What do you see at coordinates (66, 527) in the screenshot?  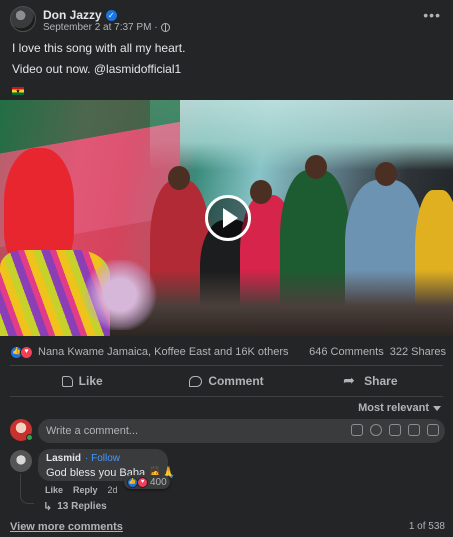 I see `view-more-comments-link: View more comments` at bounding box center [66, 527].